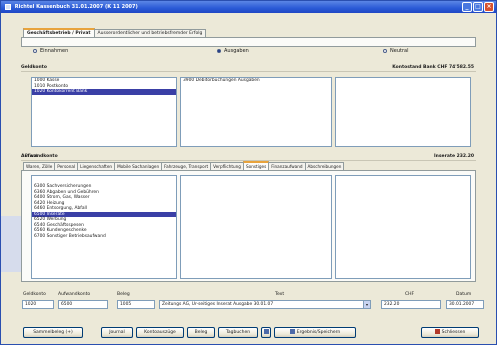 This screenshot has width=497, height=345. What do you see at coordinates (256, 165) in the screenshot?
I see `subtab-sonstiges: Sonstiges` at bounding box center [256, 165].